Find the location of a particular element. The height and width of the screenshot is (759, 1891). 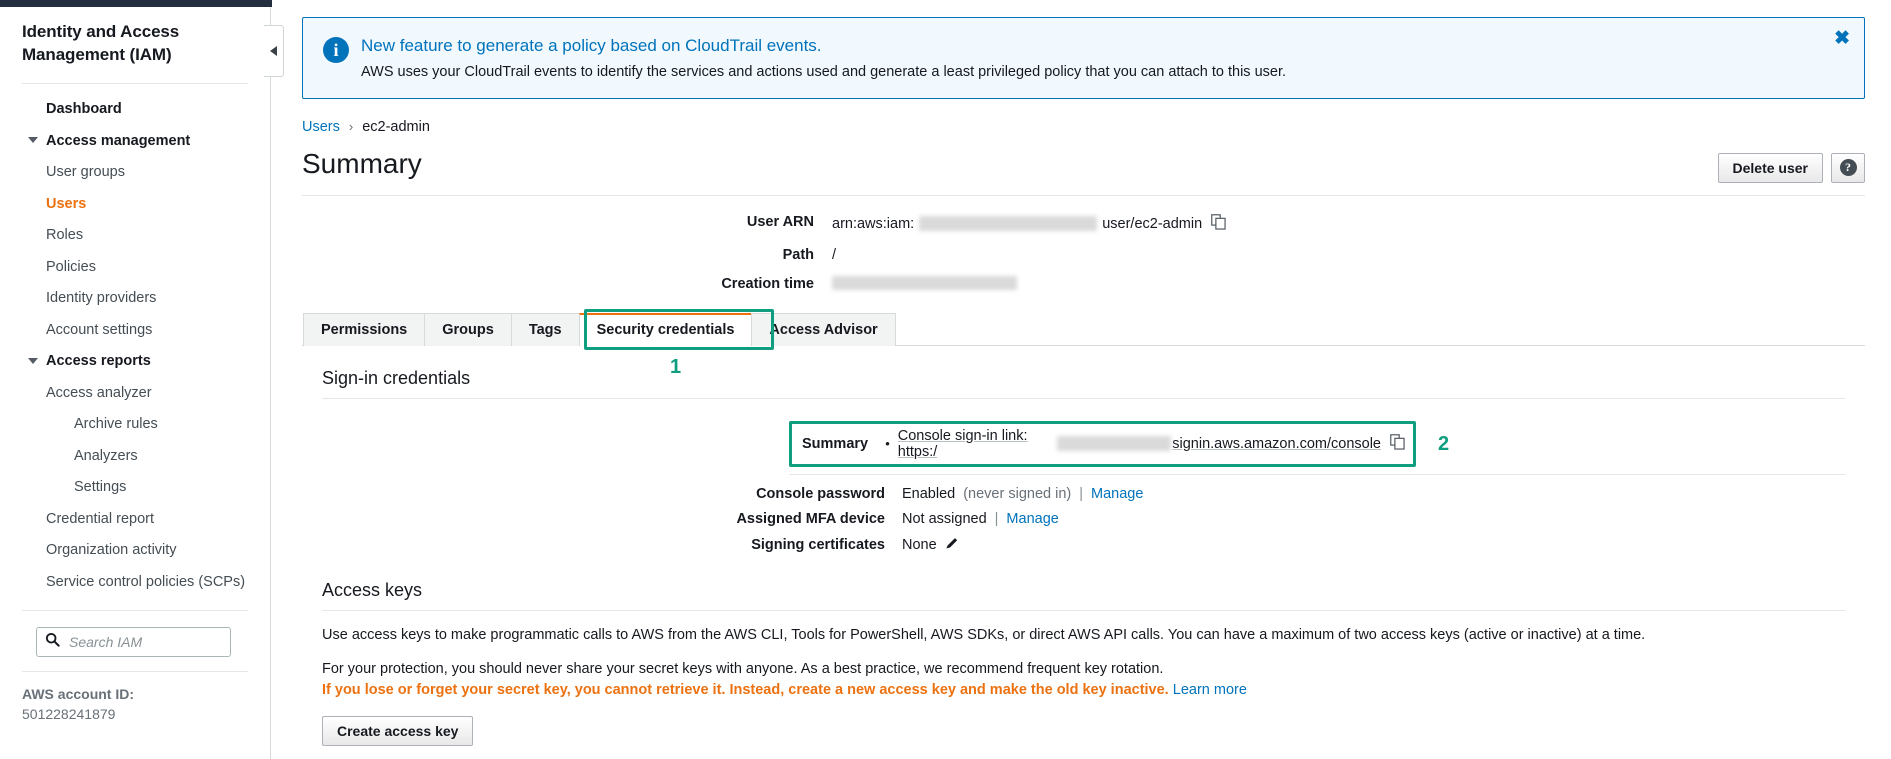

console-password-label: Console password is located at coordinates (820, 493).